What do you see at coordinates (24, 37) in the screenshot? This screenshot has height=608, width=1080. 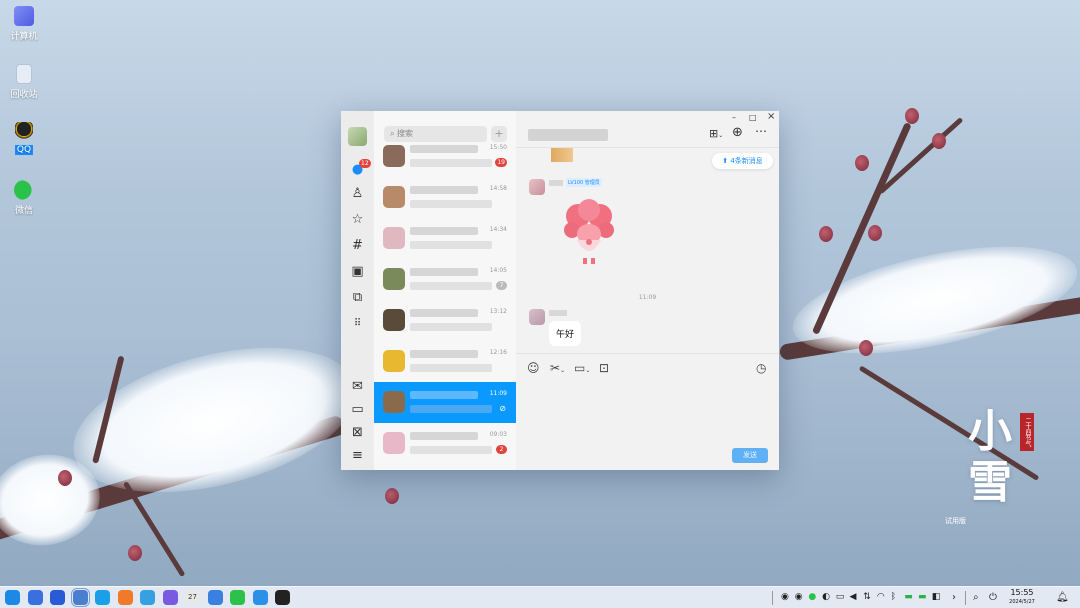 I see `desktop-icon-label: 计算机` at bounding box center [24, 37].